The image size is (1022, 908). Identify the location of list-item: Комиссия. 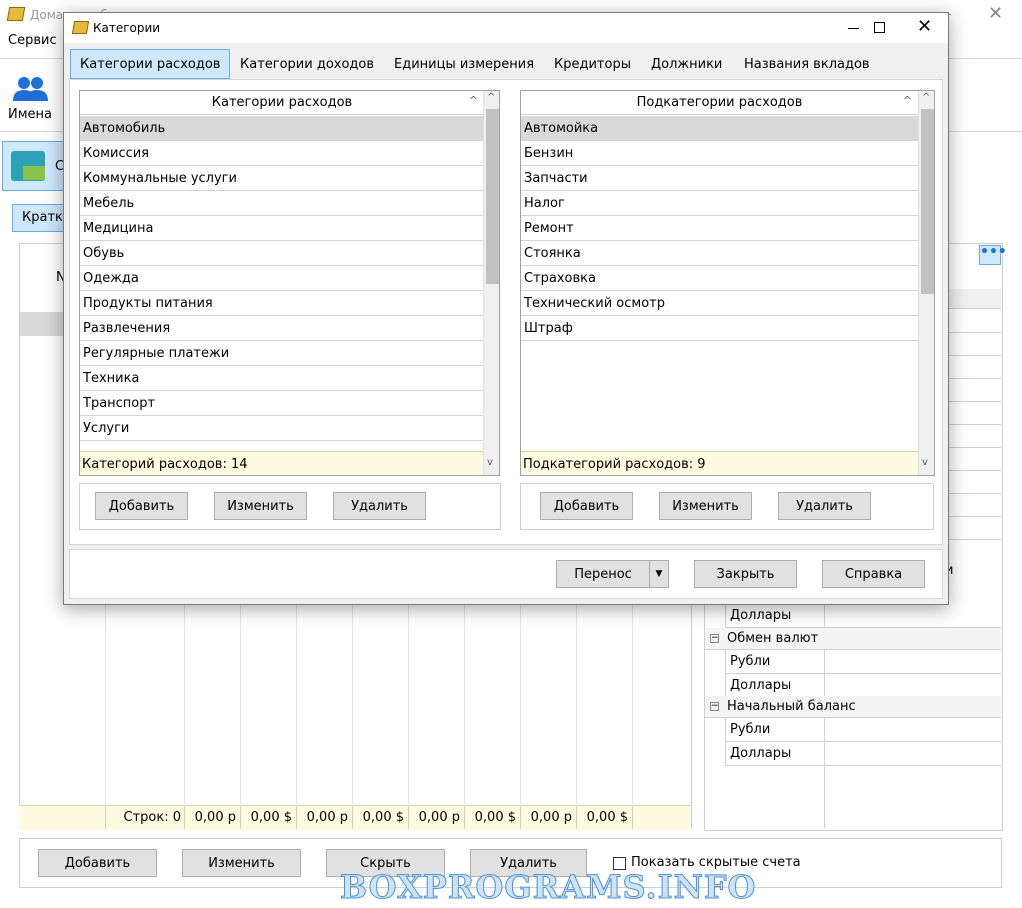
(282, 153).